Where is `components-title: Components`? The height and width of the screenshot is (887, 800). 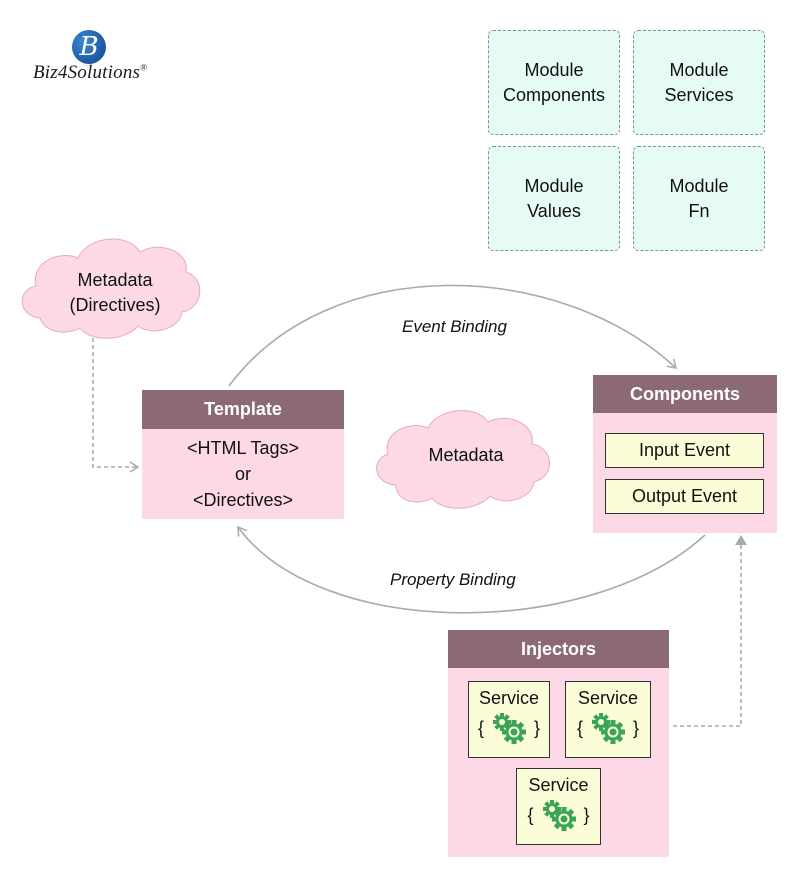
components-title: Components is located at coordinates (685, 394).